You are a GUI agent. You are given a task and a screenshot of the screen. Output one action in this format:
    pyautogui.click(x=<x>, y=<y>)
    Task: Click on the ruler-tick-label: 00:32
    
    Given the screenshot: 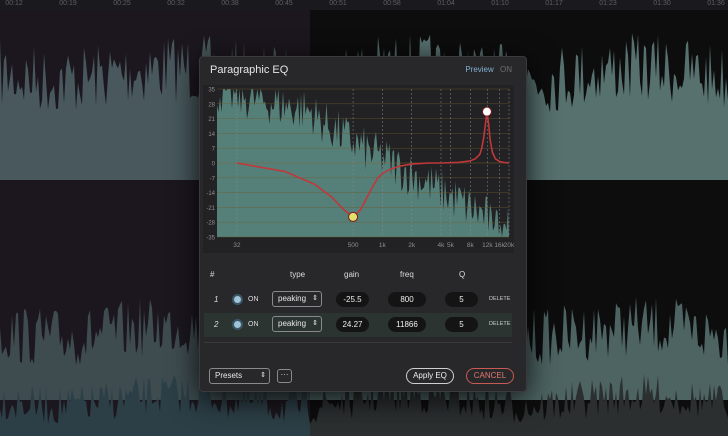 What is the action you would take?
    pyautogui.click(x=176, y=3)
    